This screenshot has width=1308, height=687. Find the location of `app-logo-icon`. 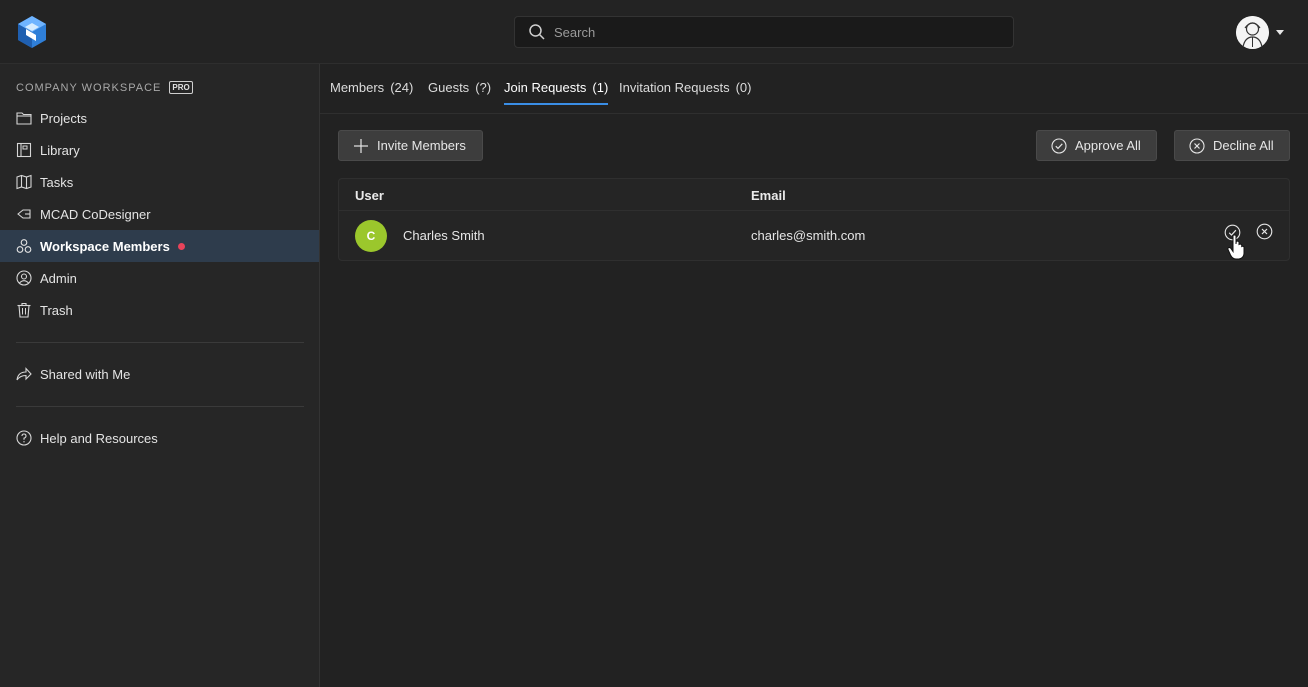

app-logo-icon is located at coordinates (32, 32).